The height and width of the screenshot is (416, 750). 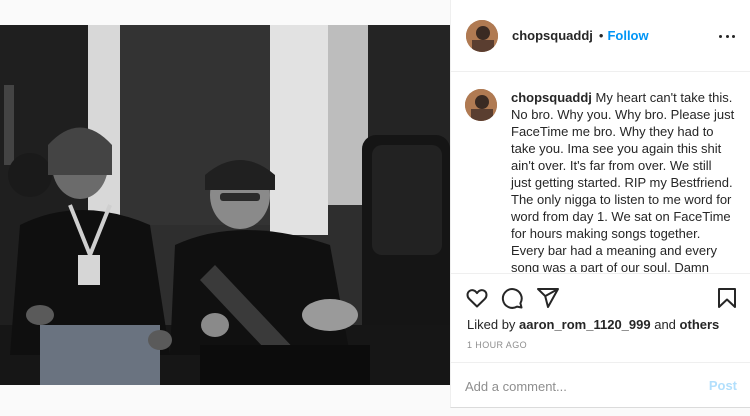 What do you see at coordinates (548, 298) in the screenshot?
I see `share-icon` at bounding box center [548, 298].